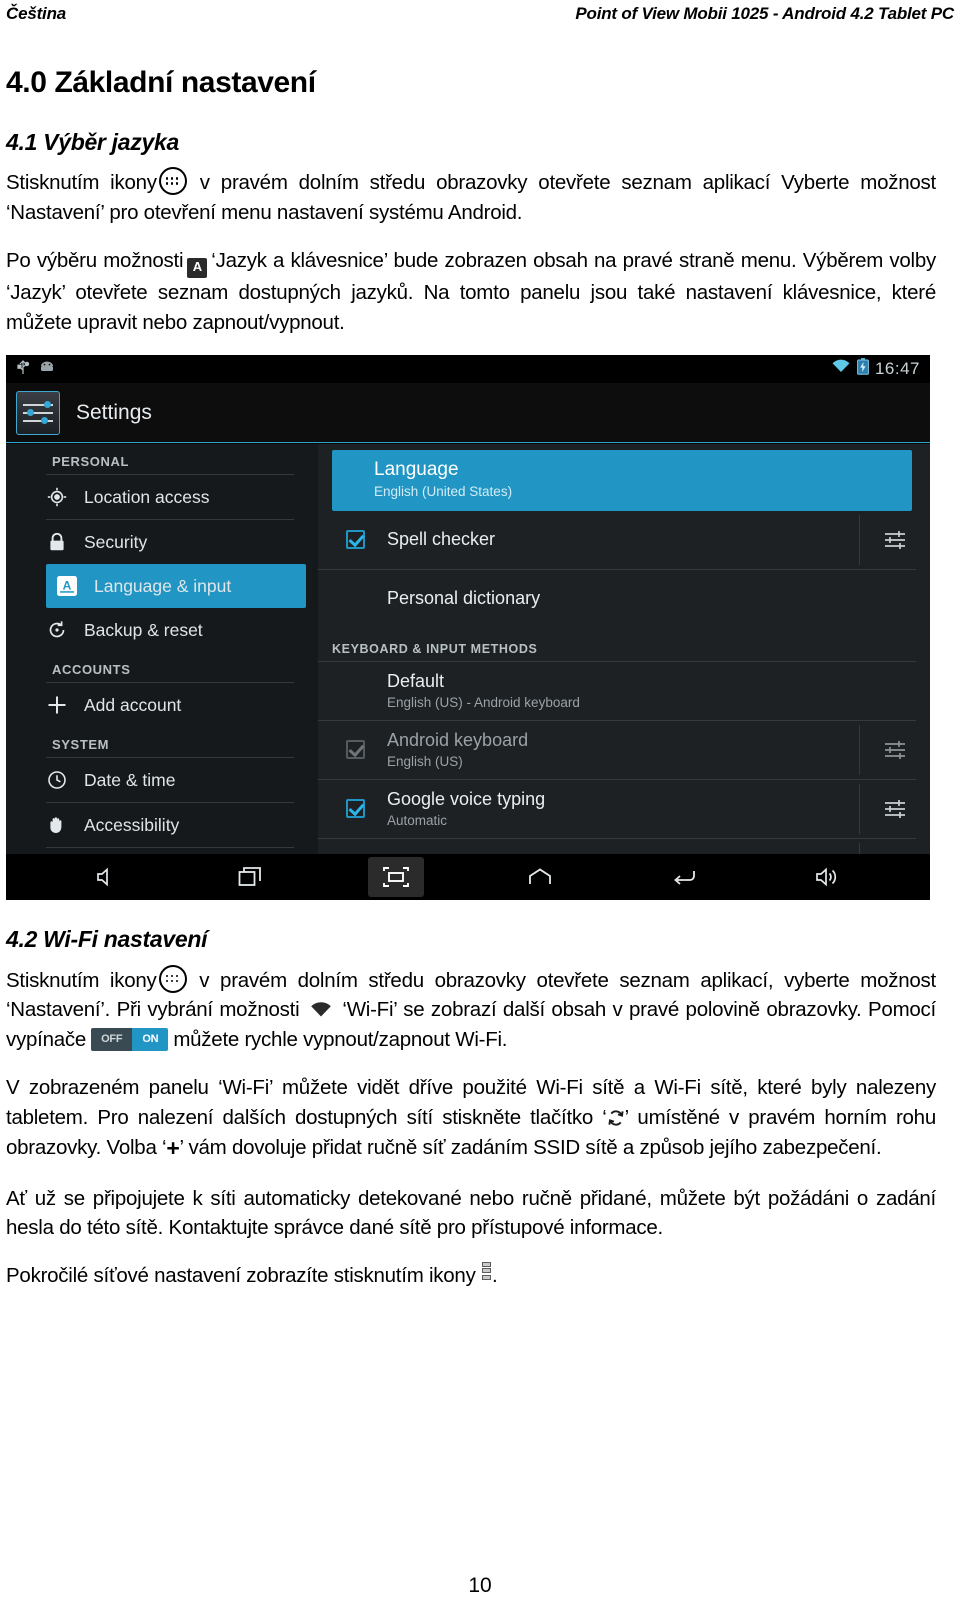 The height and width of the screenshot is (1616, 960). Describe the element at coordinates (150, 1040) in the screenshot. I see `toggle-on-label: ON` at that location.